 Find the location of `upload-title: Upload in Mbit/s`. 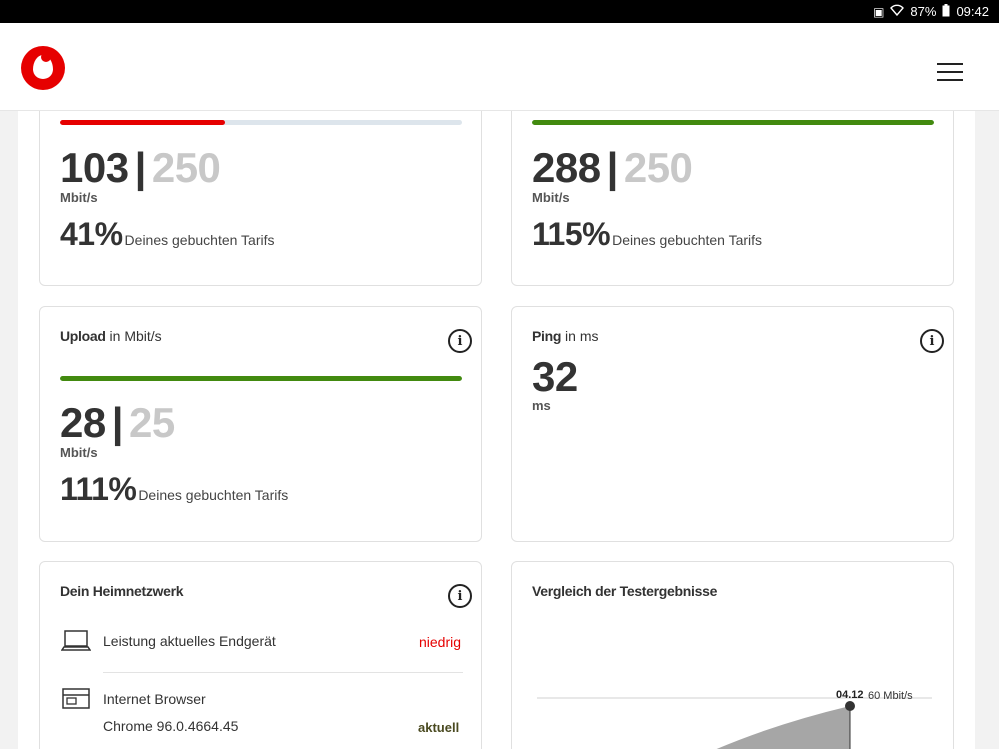

upload-title: Upload in Mbit/s is located at coordinates (111, 336).